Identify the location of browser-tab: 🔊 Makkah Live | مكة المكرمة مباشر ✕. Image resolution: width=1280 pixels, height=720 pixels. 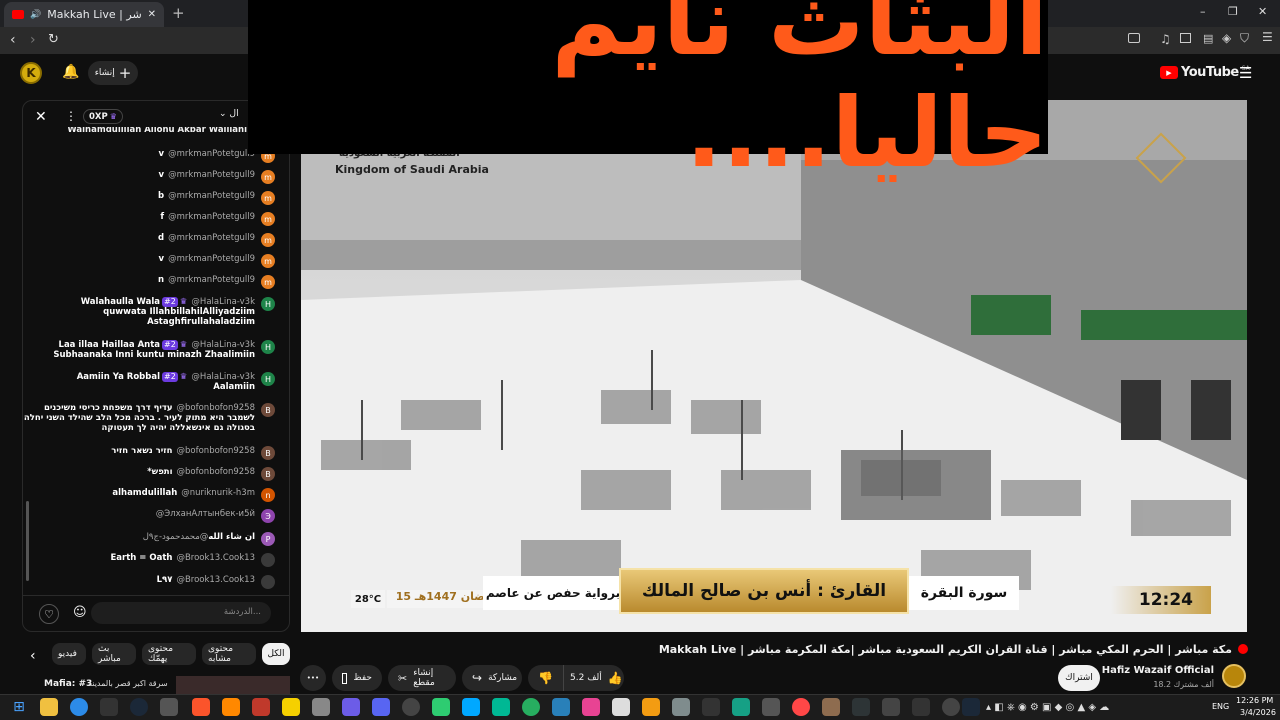
(84, 14).